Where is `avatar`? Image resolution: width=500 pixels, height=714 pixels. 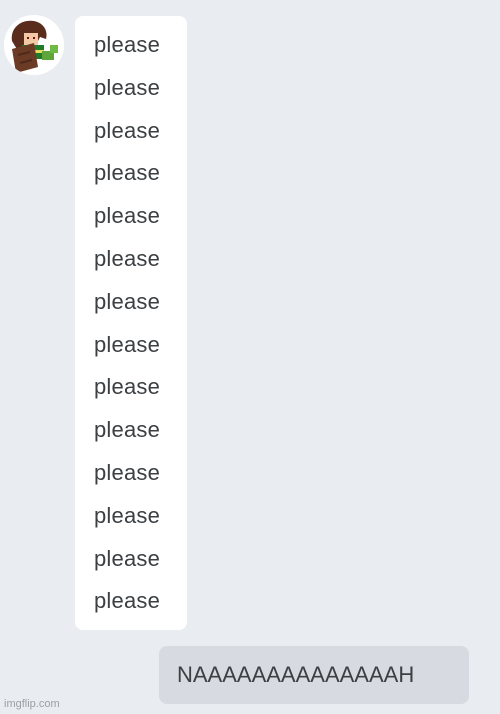
avatar is located at coordinates (34, 45).